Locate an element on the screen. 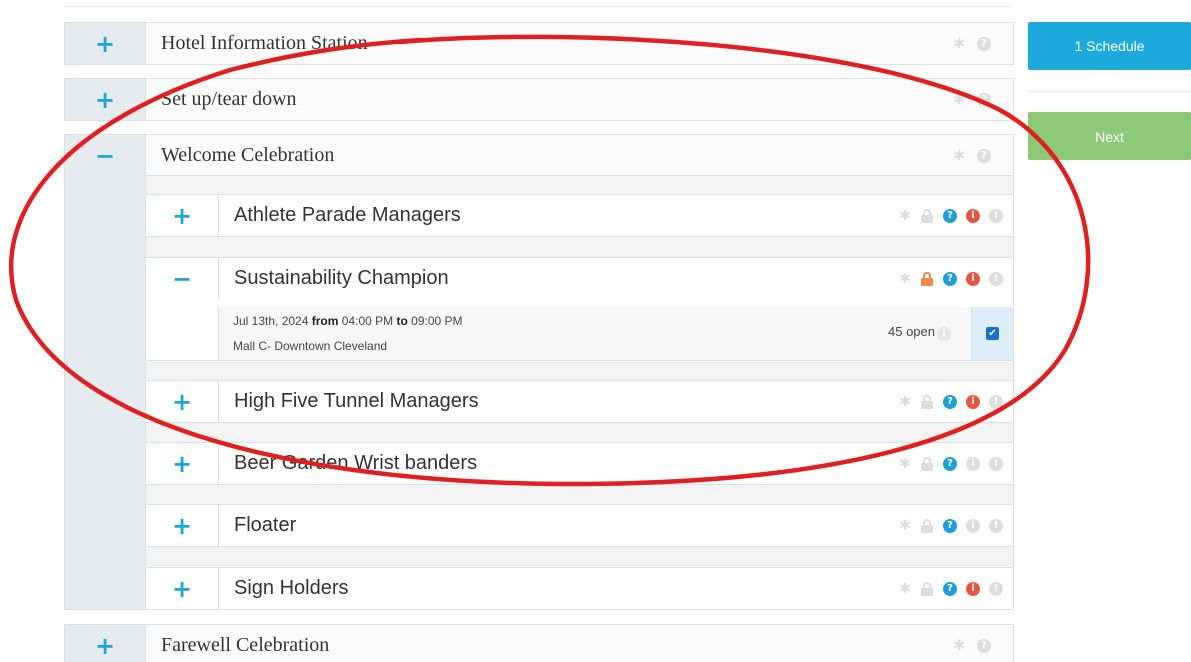 The height and width of the screenshot is (662, 1191). shift-title: Floater is located at coordinates (615, 525).